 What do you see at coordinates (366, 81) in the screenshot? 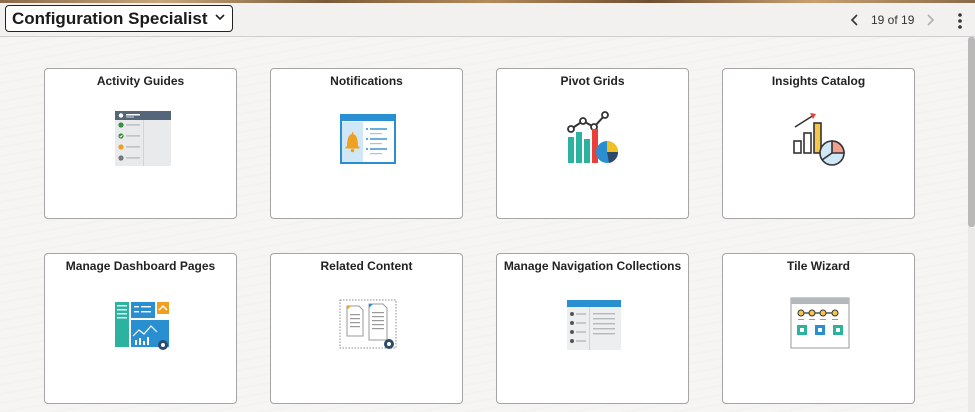
I see `tile-title: Notifications` at bounding box center [366, 81].